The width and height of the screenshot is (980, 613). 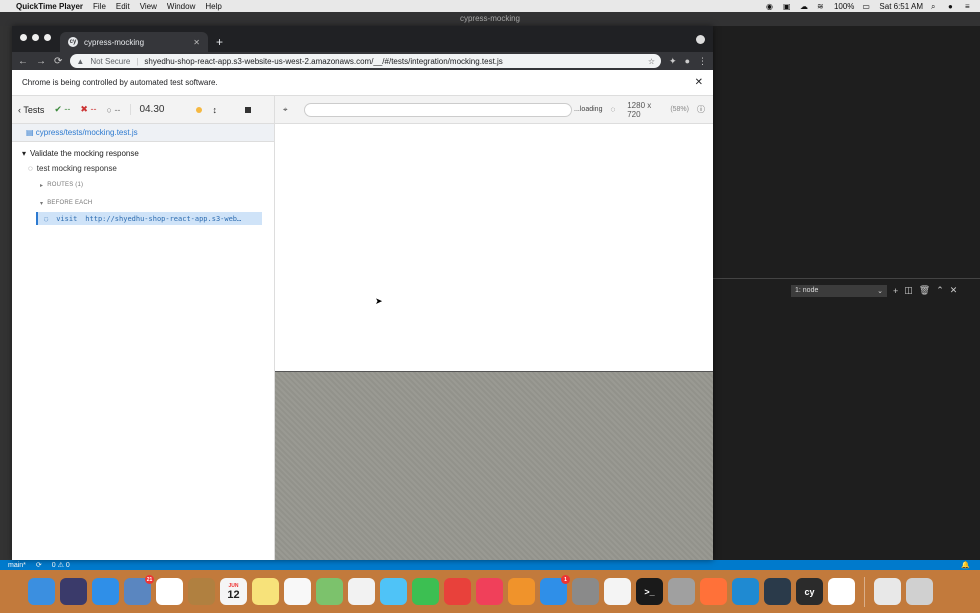 I want to click on dock-facetime-icon, so click(x=425, y=591).